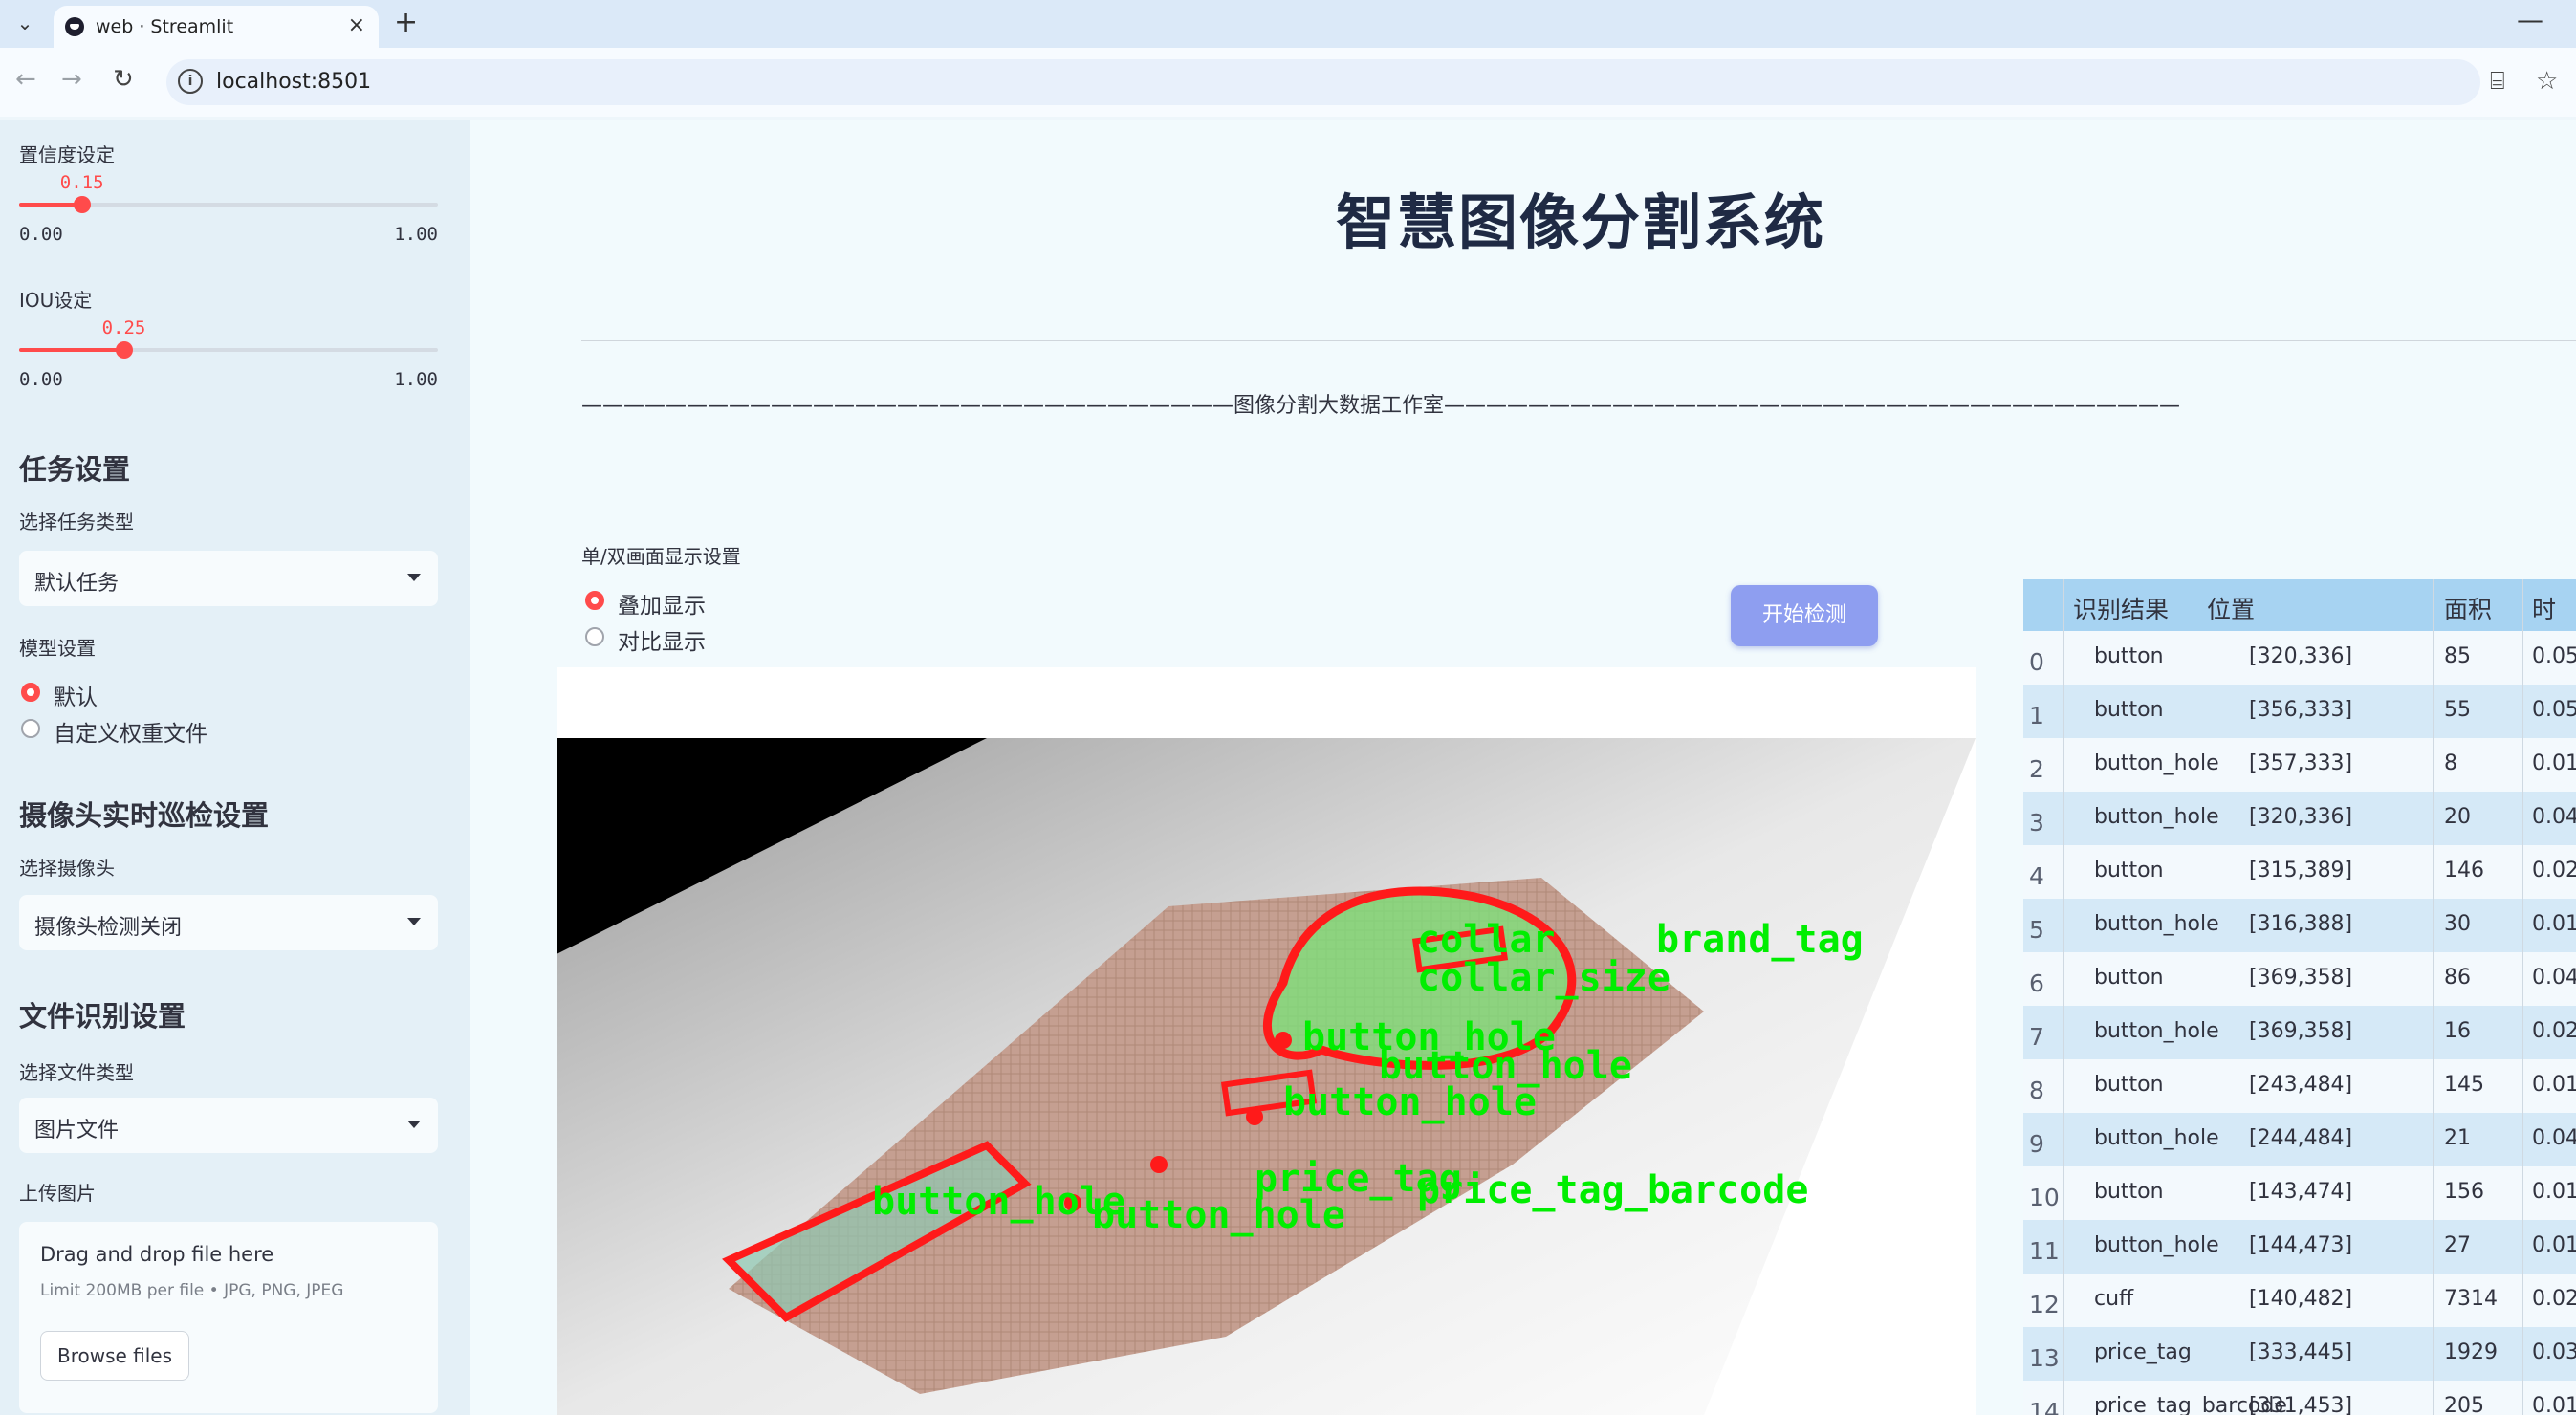  Describe the element at coordinates (25, 79) in the screenshot. I see `back-arrow-icon: ←` at that location.